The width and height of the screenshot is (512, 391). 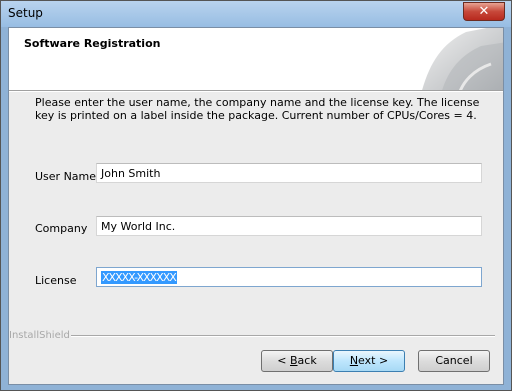 What do you see at coordinates (39, 335) in the screenshot?
I see `installshield-brand: InstallShield` at bounding box center [39, 335].